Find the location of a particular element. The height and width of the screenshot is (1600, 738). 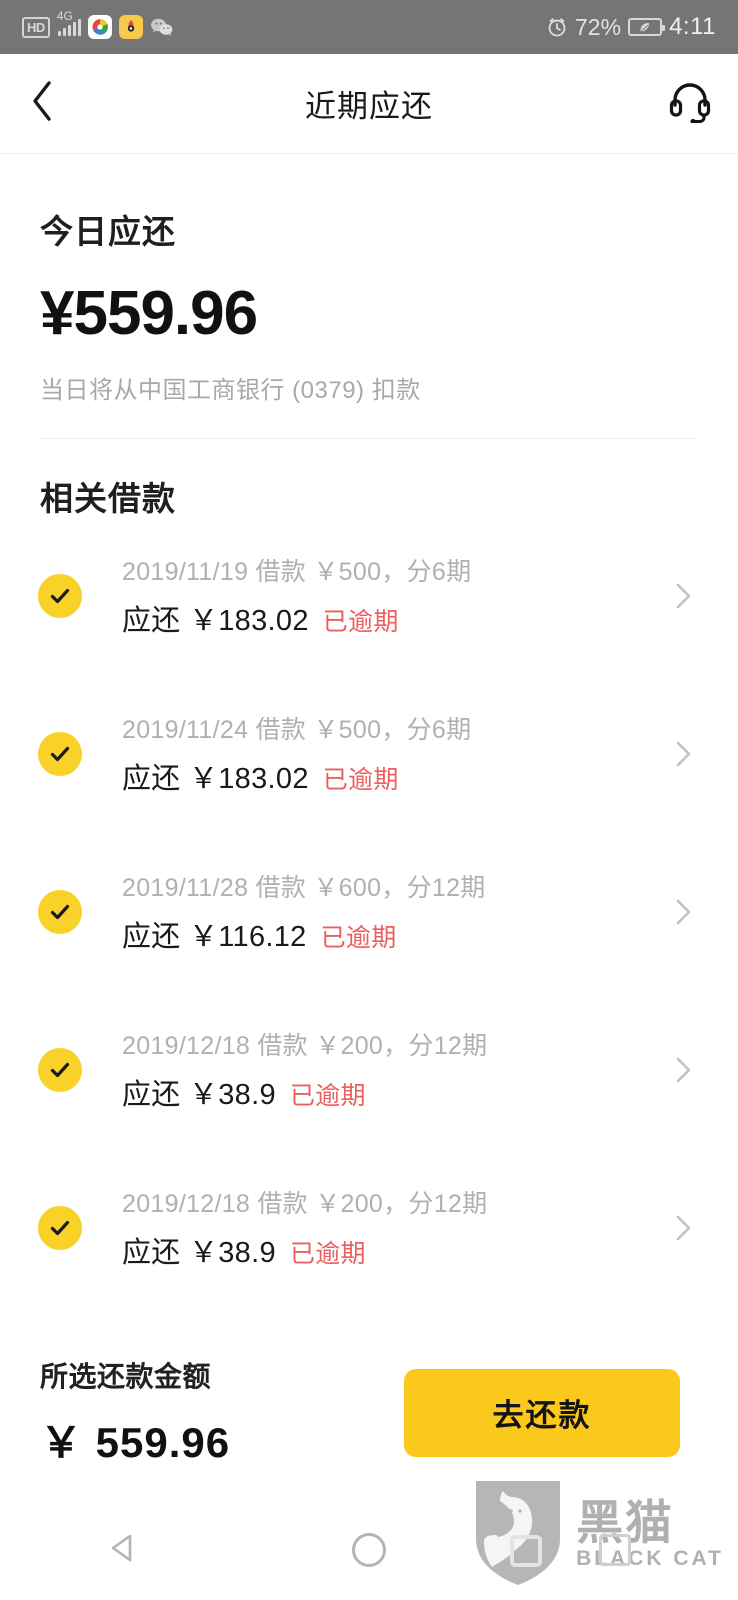

today-due-label: 今日应还 is located at coordinates (108, 231).